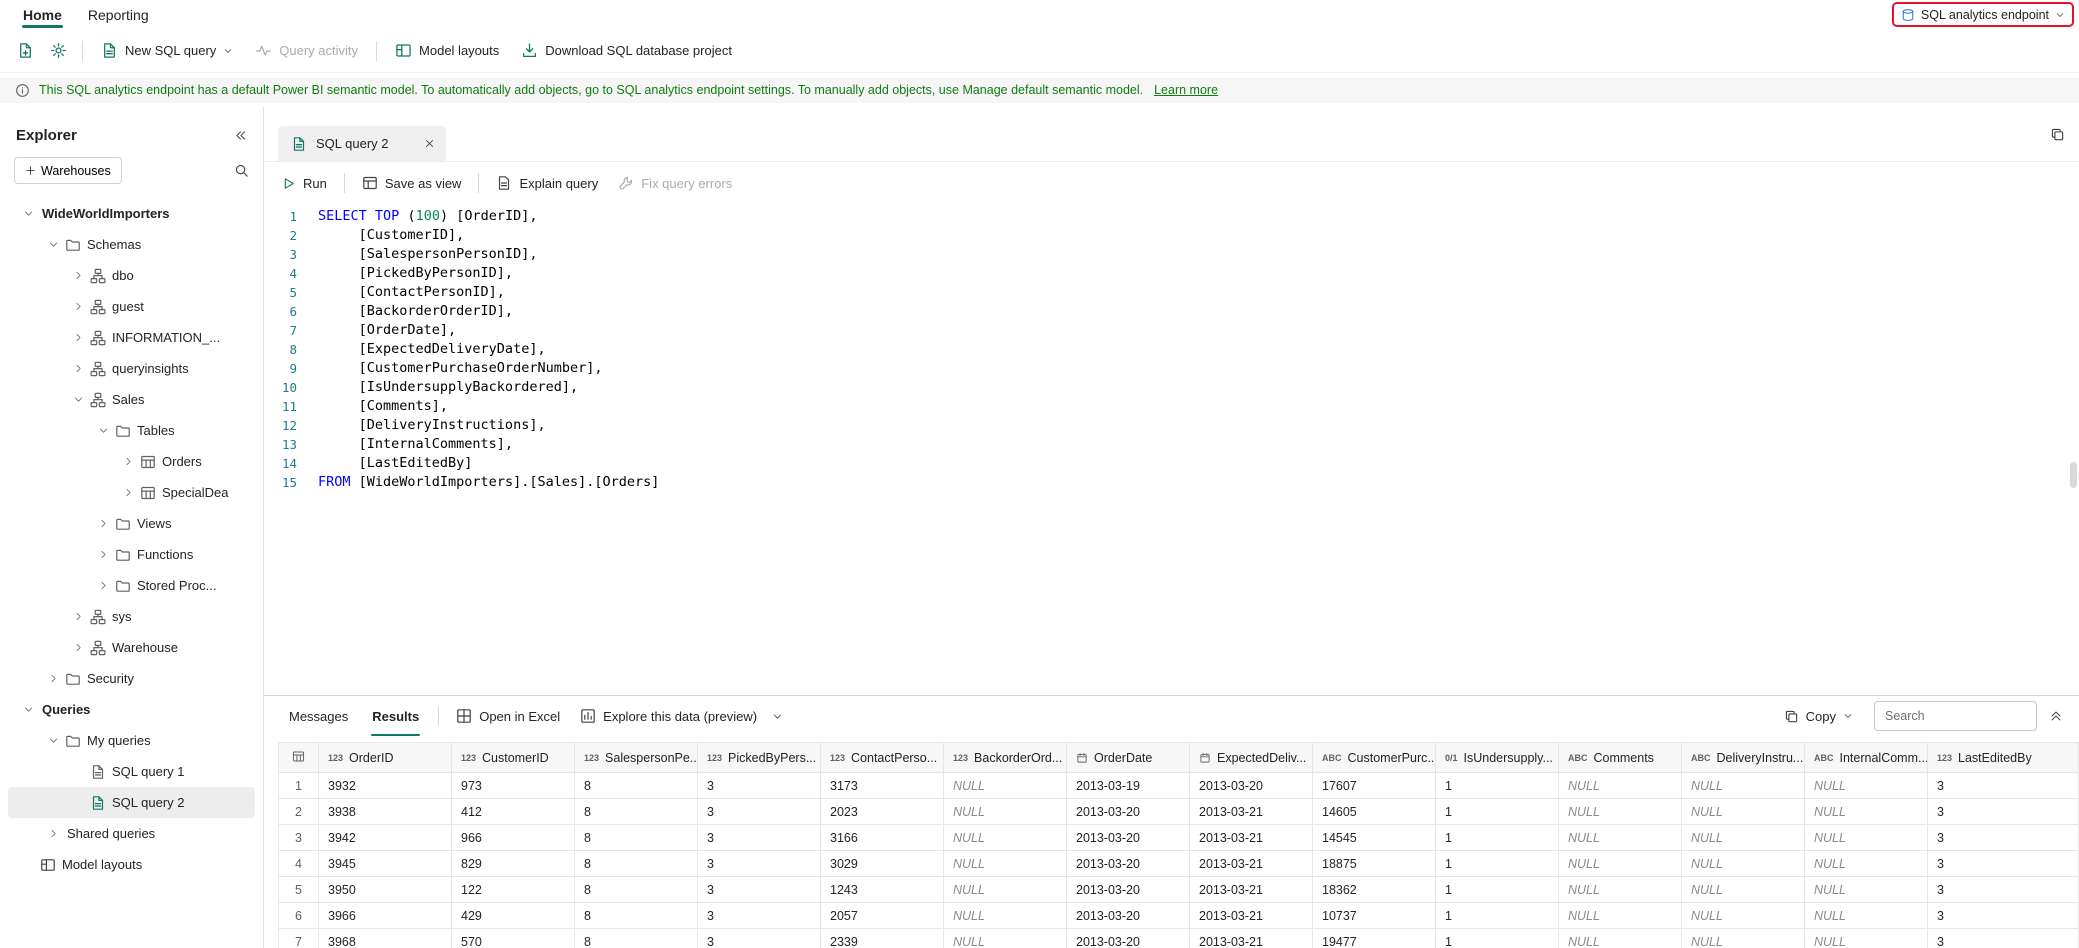 This screenshot has height=948, width=2079. I want to click on grid-cell: 18875, so click(1374, 863).